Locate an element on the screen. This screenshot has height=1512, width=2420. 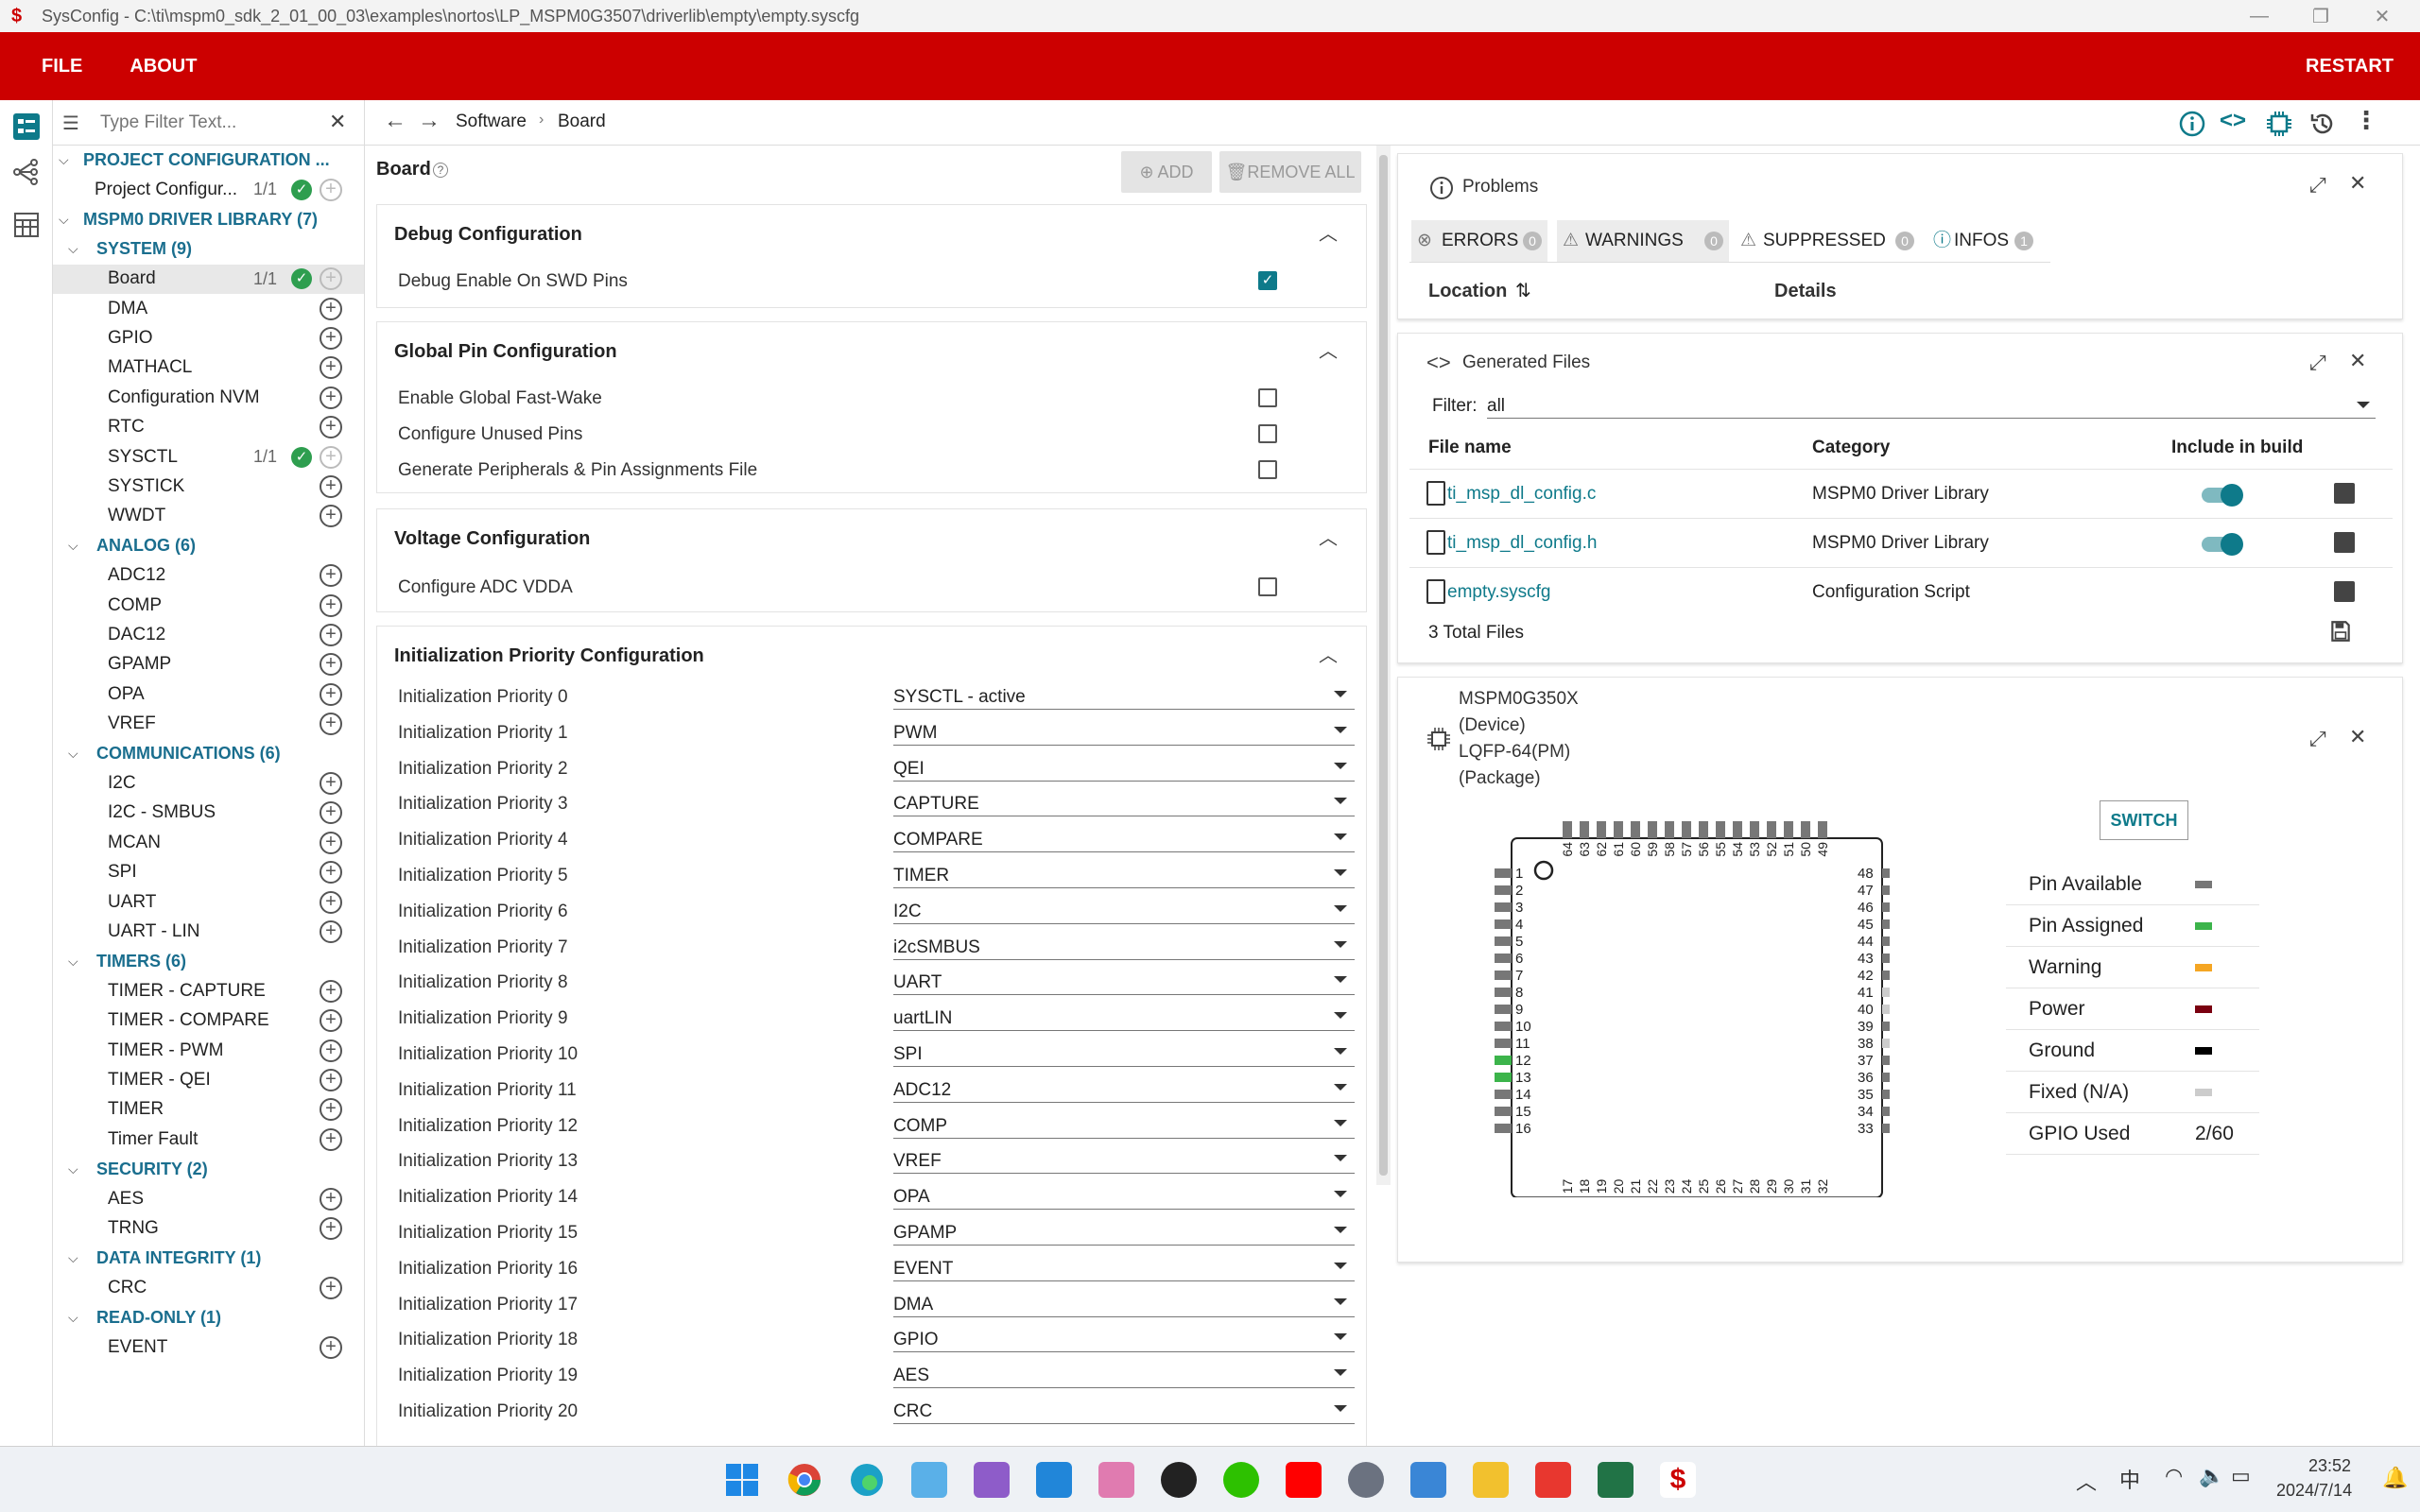
photos-app-icon is located at coordinates (929, 1480).